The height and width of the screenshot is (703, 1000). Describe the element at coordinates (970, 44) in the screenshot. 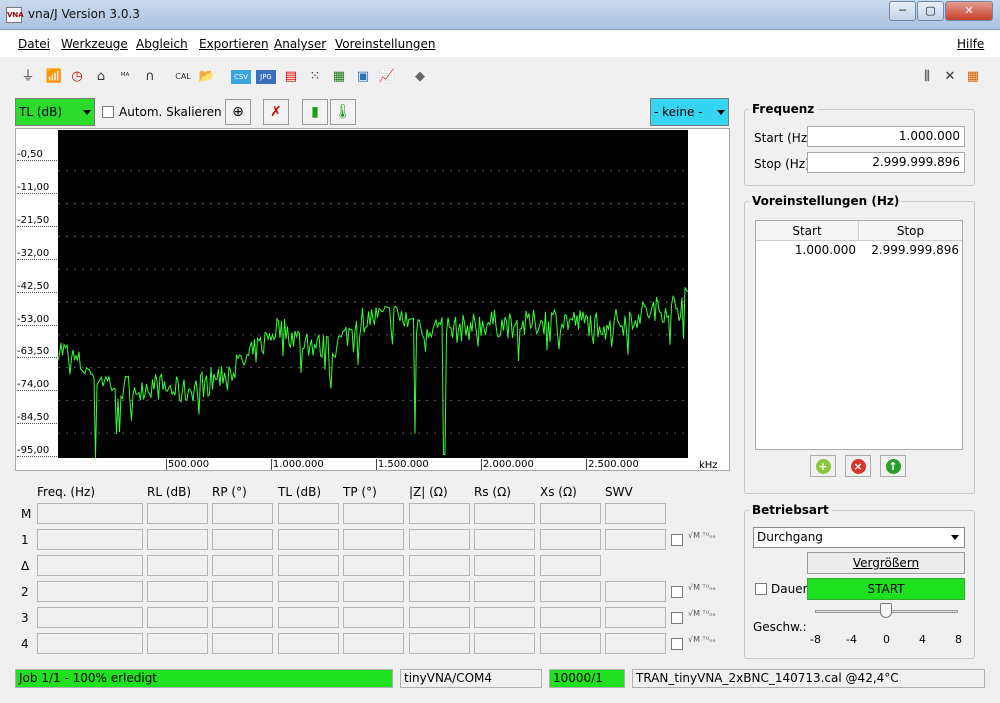

I see `menu-hilfe: Hilfe` at that location.